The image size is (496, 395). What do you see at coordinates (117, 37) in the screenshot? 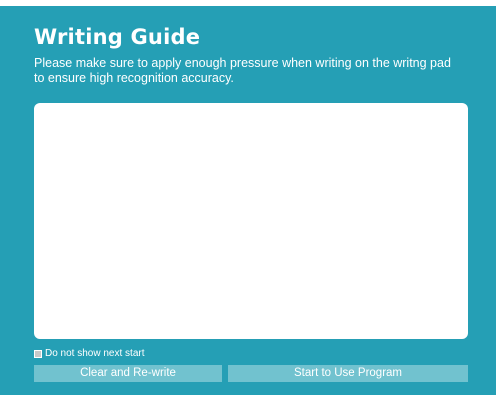
I see `guide-title: Writing Guide` at bounding box center [117, 37].